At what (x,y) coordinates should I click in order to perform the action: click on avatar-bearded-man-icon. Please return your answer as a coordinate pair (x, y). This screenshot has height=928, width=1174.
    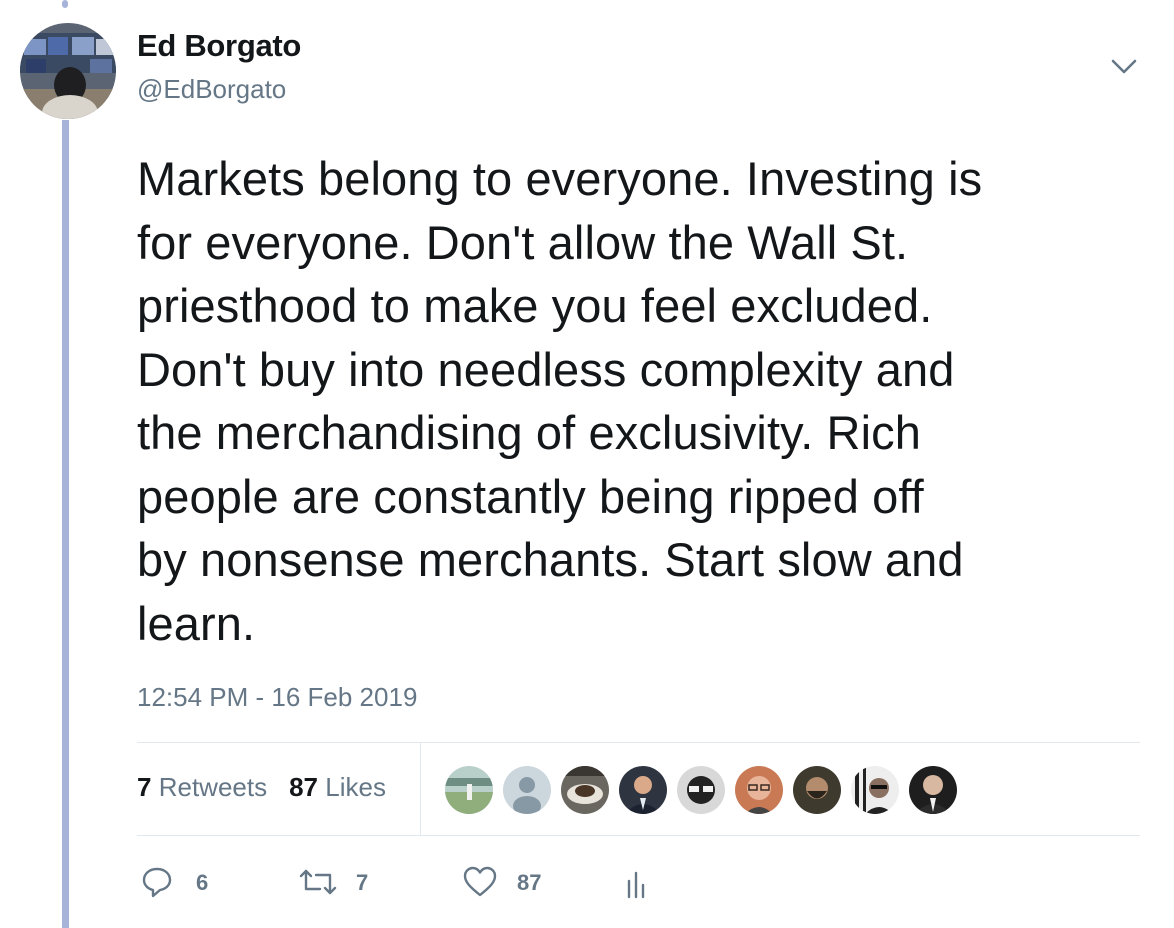
    Looking at the image, I should click on (817, 790).